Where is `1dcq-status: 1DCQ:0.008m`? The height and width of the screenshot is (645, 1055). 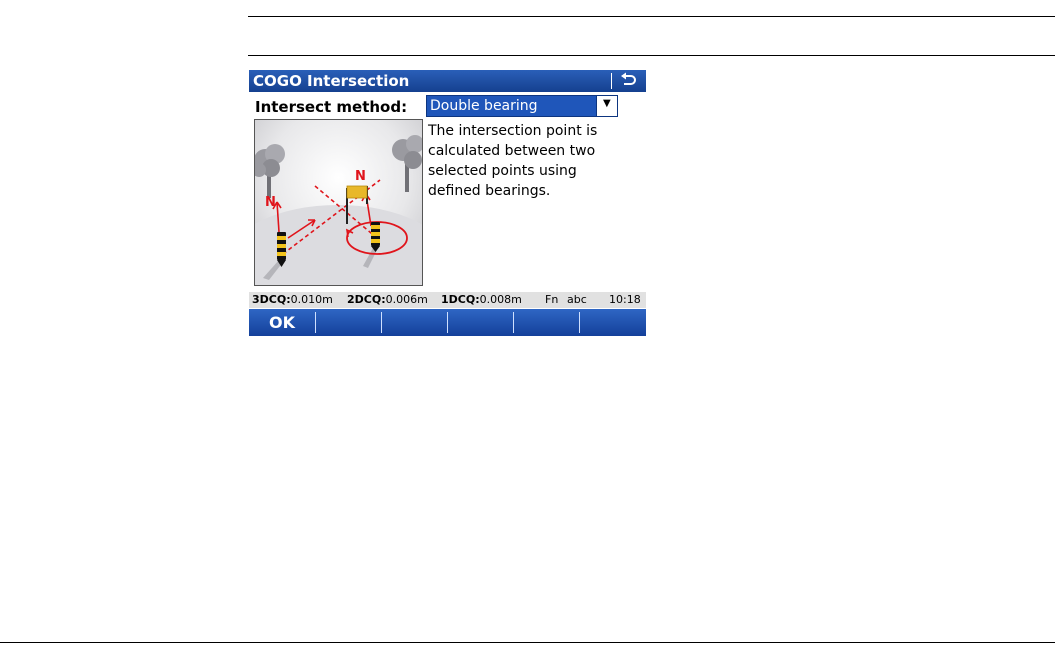
1dcq-status: 1DCQ:0.008m is located at coordinates (481, 299).